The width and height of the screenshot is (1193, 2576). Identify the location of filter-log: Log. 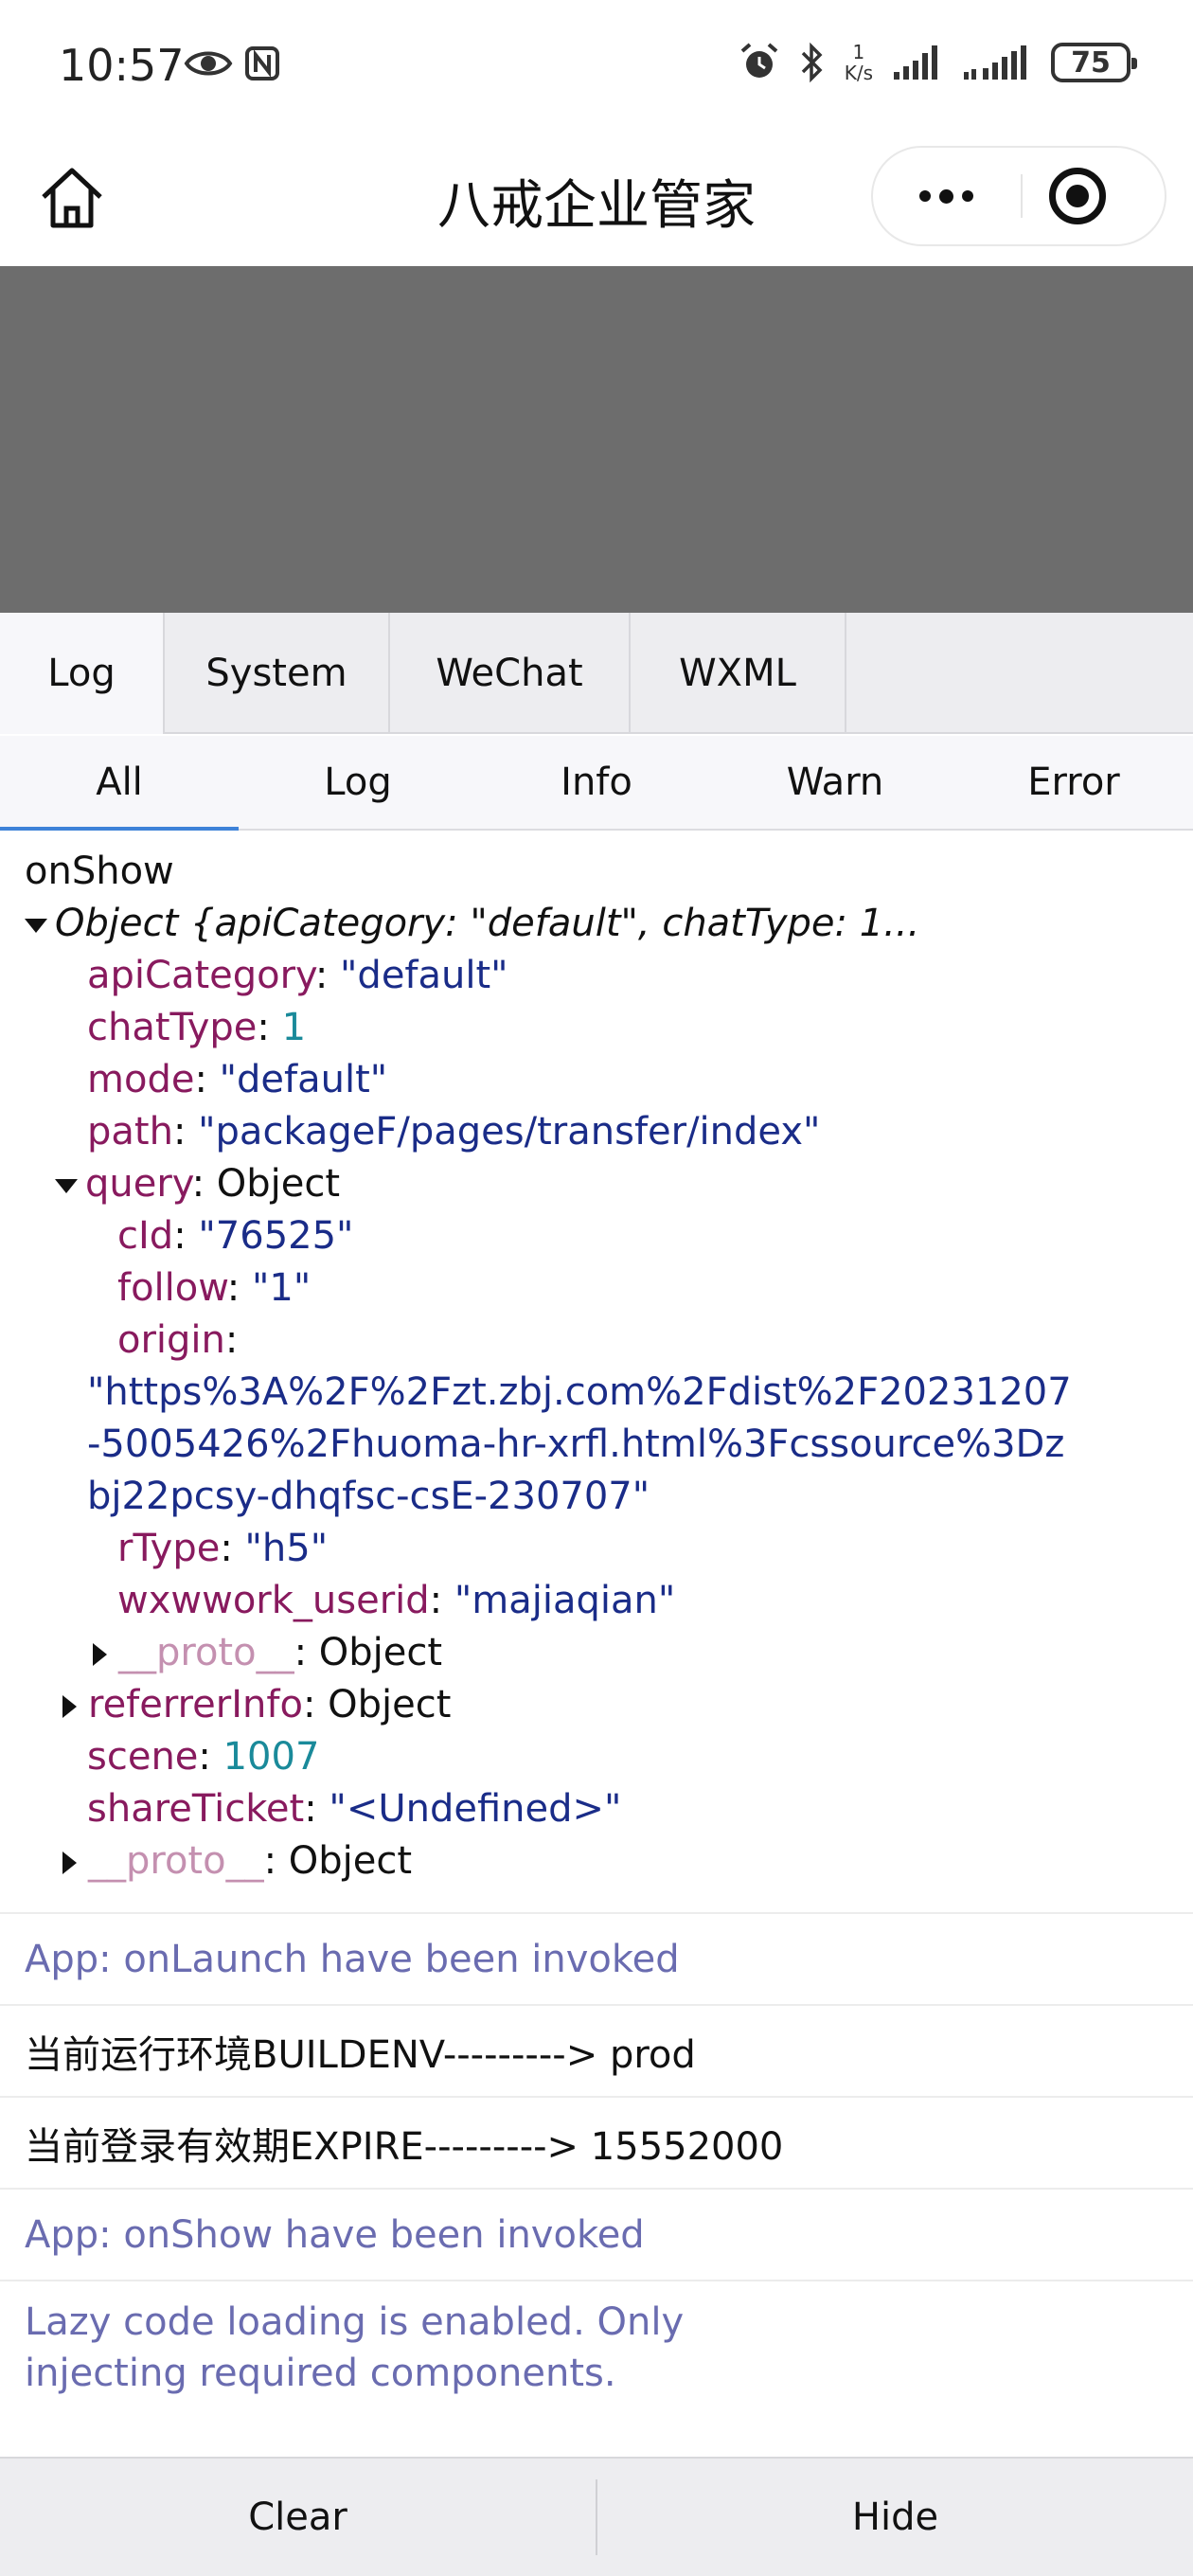
(358, 782).